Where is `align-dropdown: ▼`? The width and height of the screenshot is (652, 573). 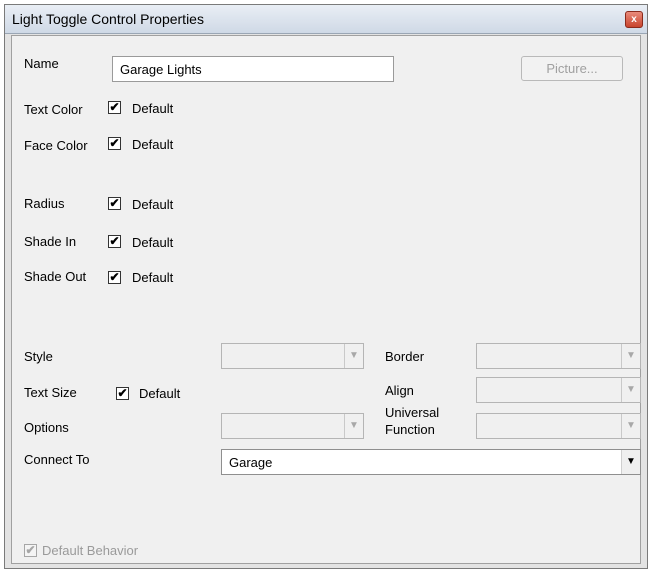 align-dropdown: ▼ is located at coordinates (558, 390).